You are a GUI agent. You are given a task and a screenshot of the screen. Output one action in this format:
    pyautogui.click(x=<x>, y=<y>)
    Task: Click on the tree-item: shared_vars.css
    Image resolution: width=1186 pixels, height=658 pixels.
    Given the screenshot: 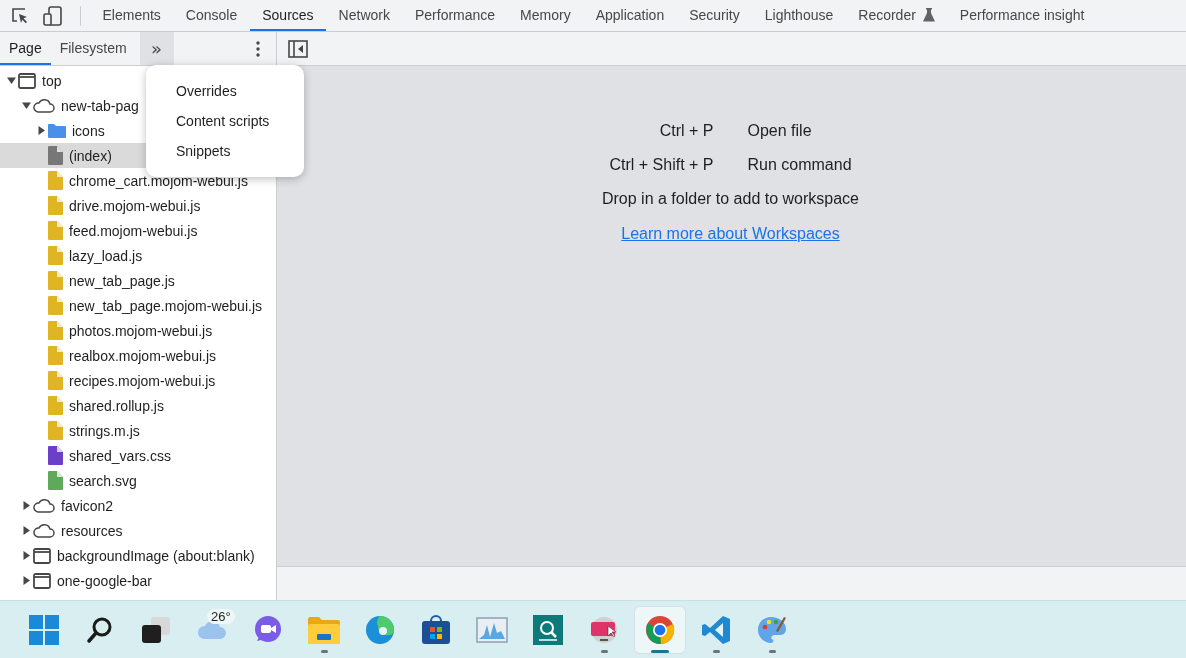 What is the action you would take?
    pyautogui.click(x=138, y=455)
    